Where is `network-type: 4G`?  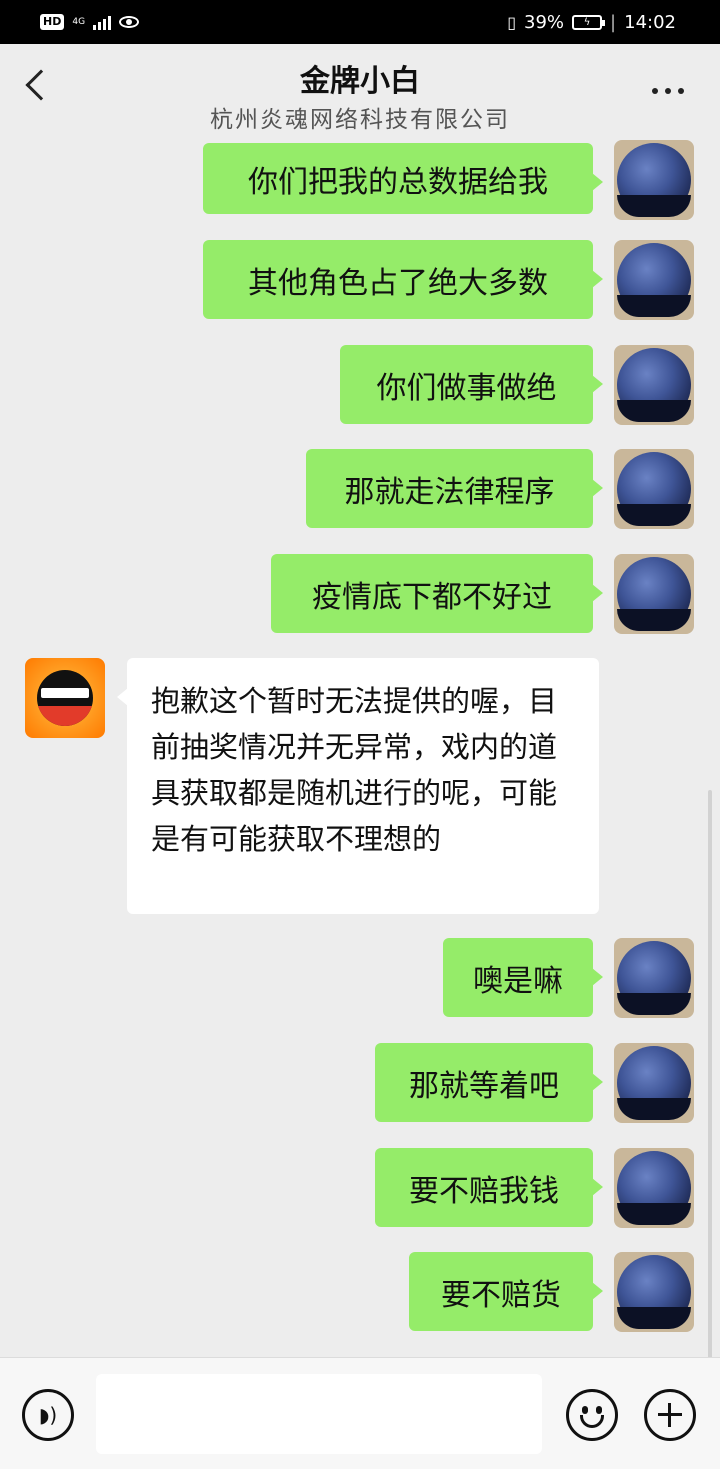 network-type: 4G is located at coordinates (79, 22).